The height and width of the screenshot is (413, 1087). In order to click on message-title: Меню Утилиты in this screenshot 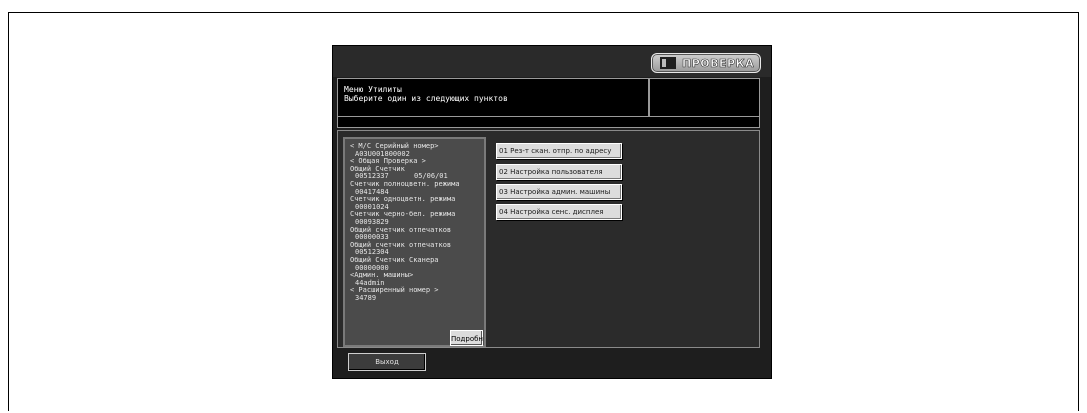, I will do `click(373, 89)`.